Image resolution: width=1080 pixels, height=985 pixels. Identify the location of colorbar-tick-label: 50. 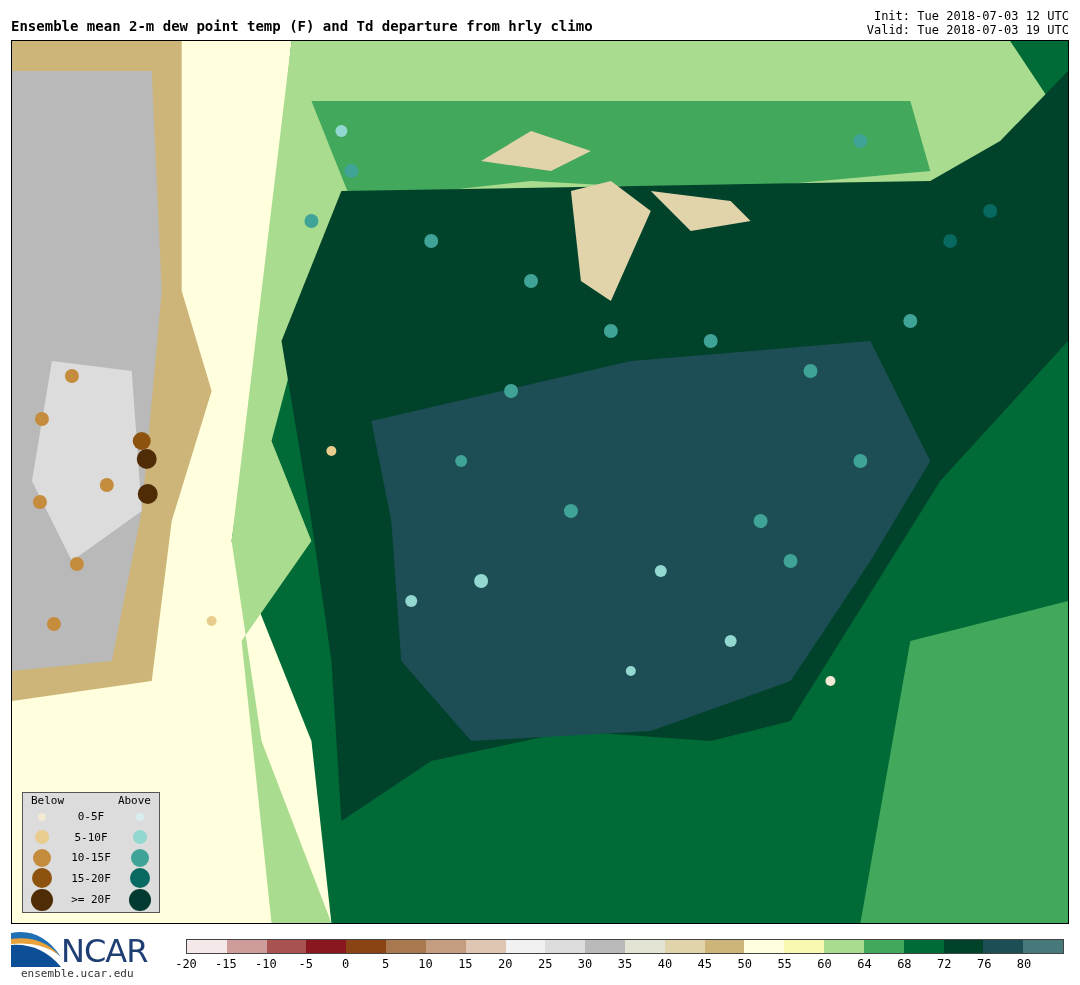
(744, 964).